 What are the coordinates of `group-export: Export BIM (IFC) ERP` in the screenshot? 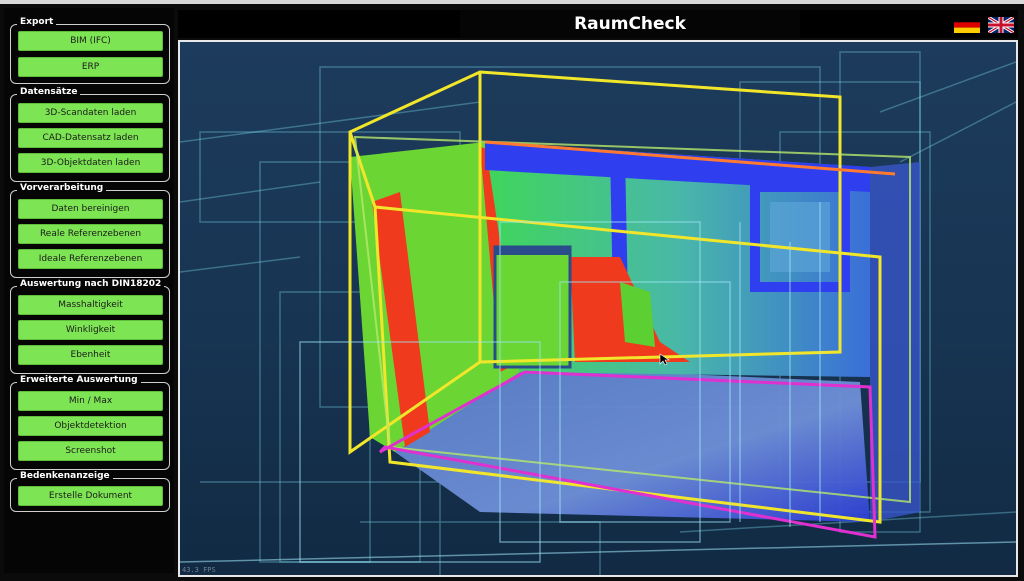 It's located at (90, 50).